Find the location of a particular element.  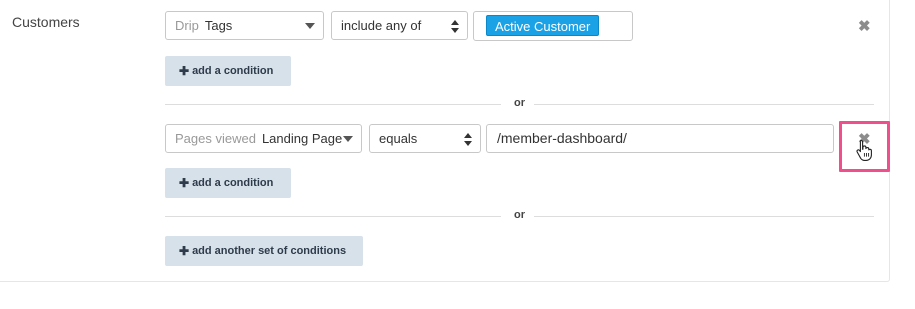

add-condition-set-button: ✚ add another set of conditions is located at coordinates (264, 251).